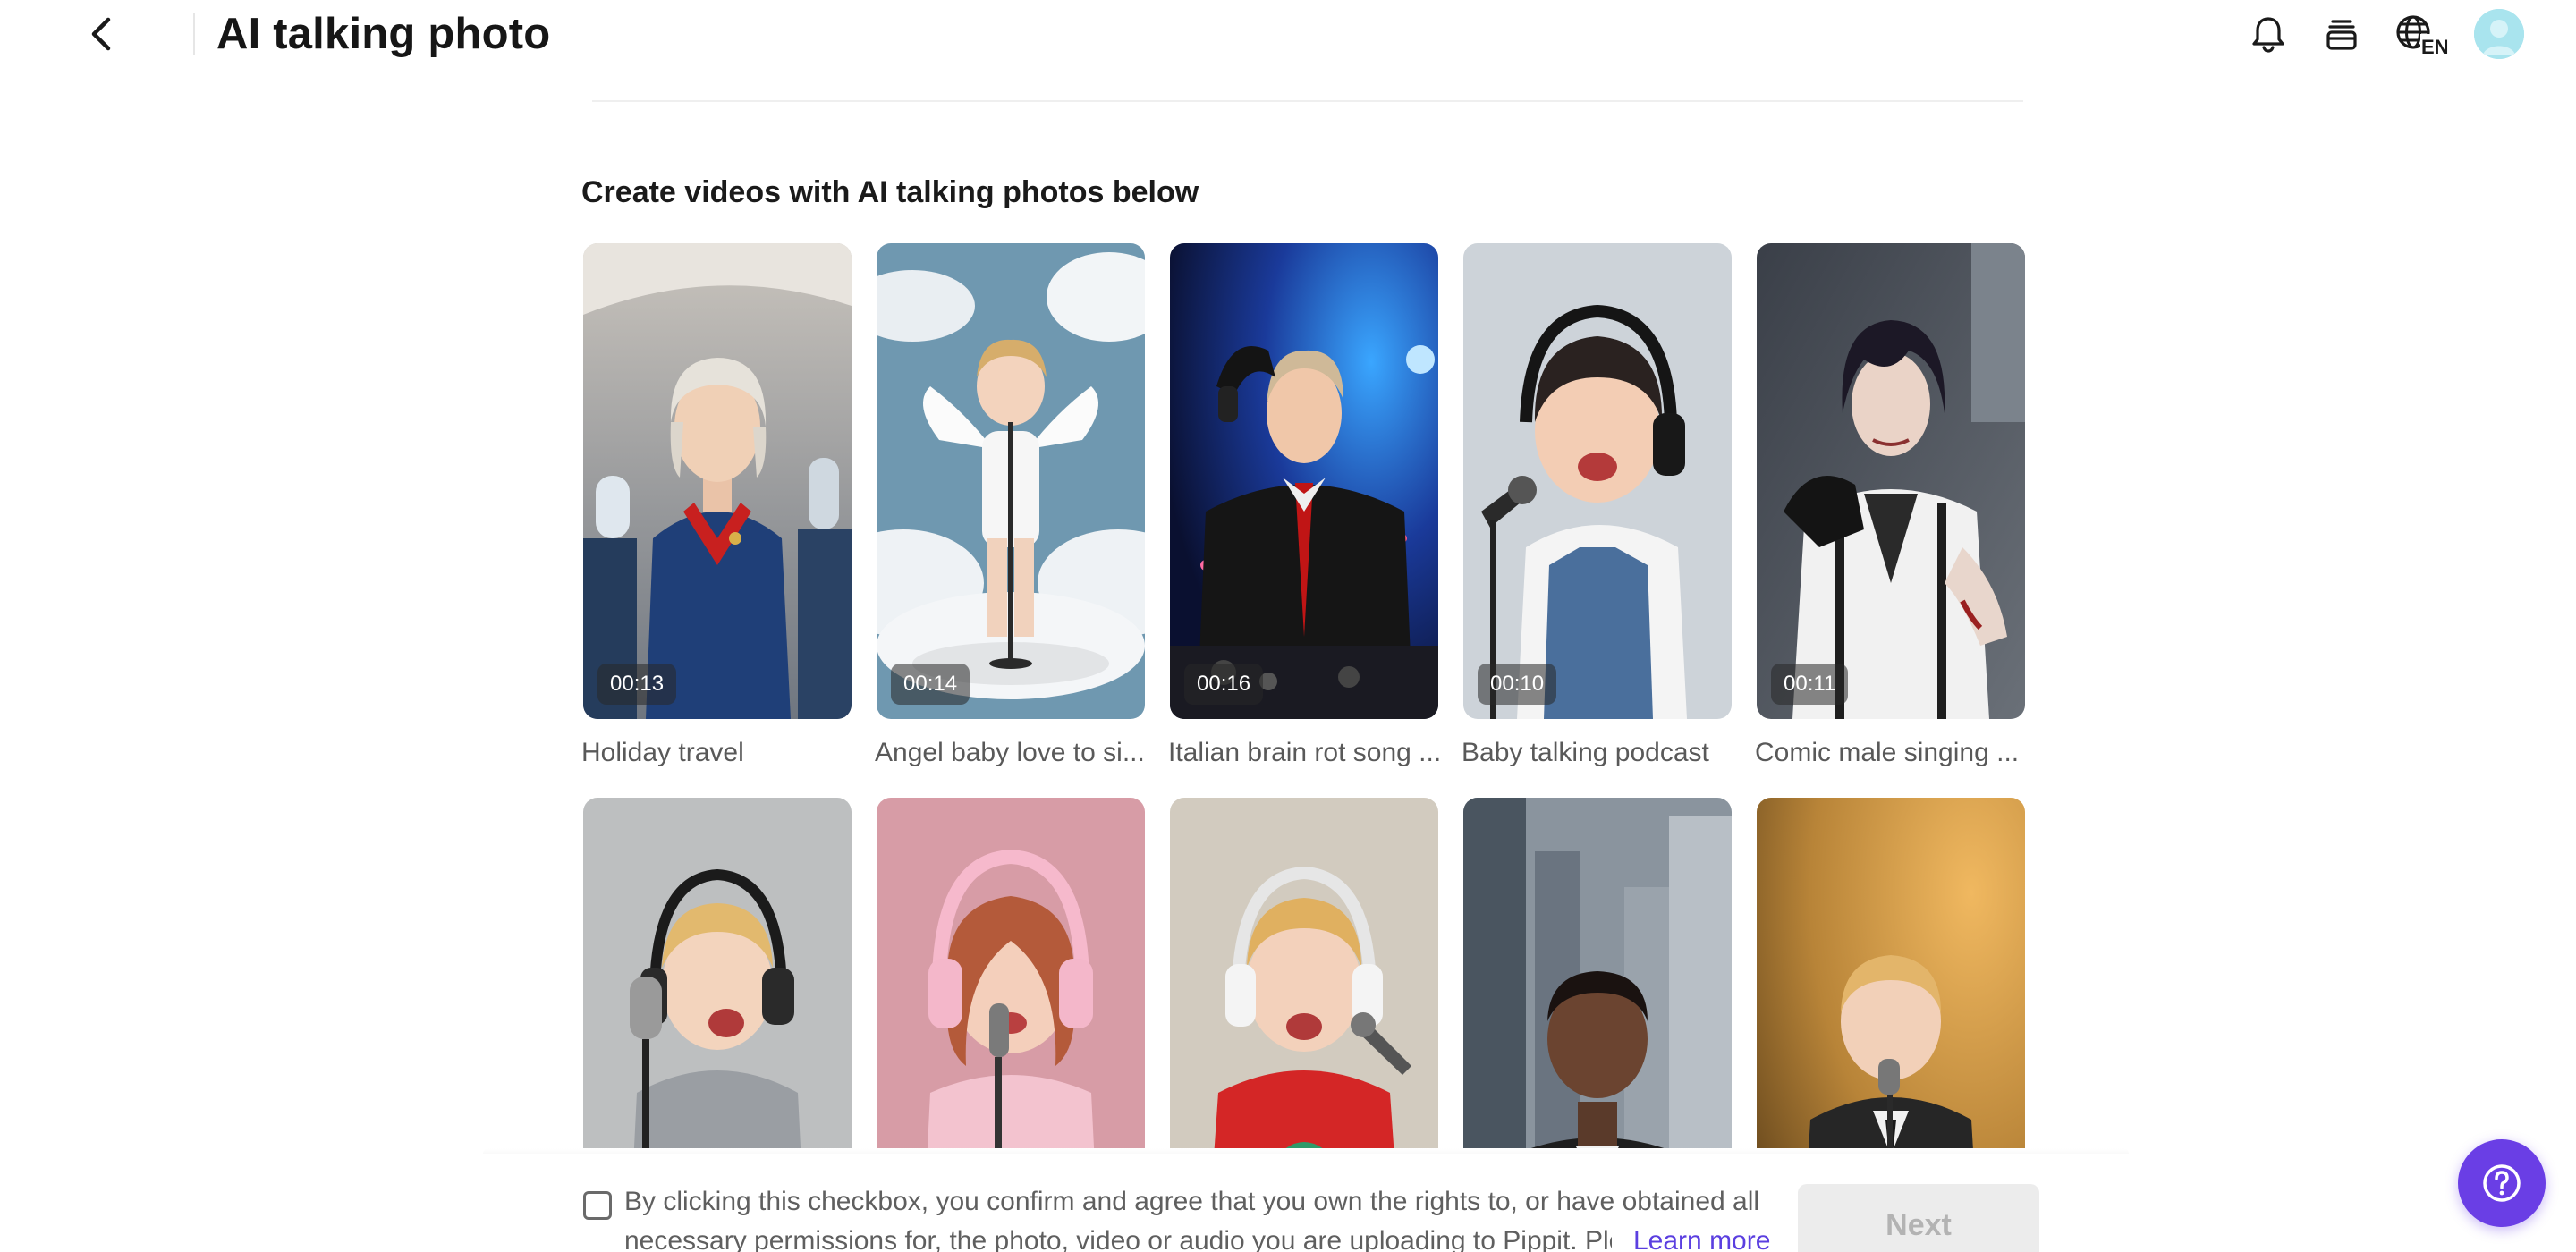 The image size is (2576, 1252). Describe the element at coordinates (2435, 46) in the screenshot. I see `language-code: EN` at that location.